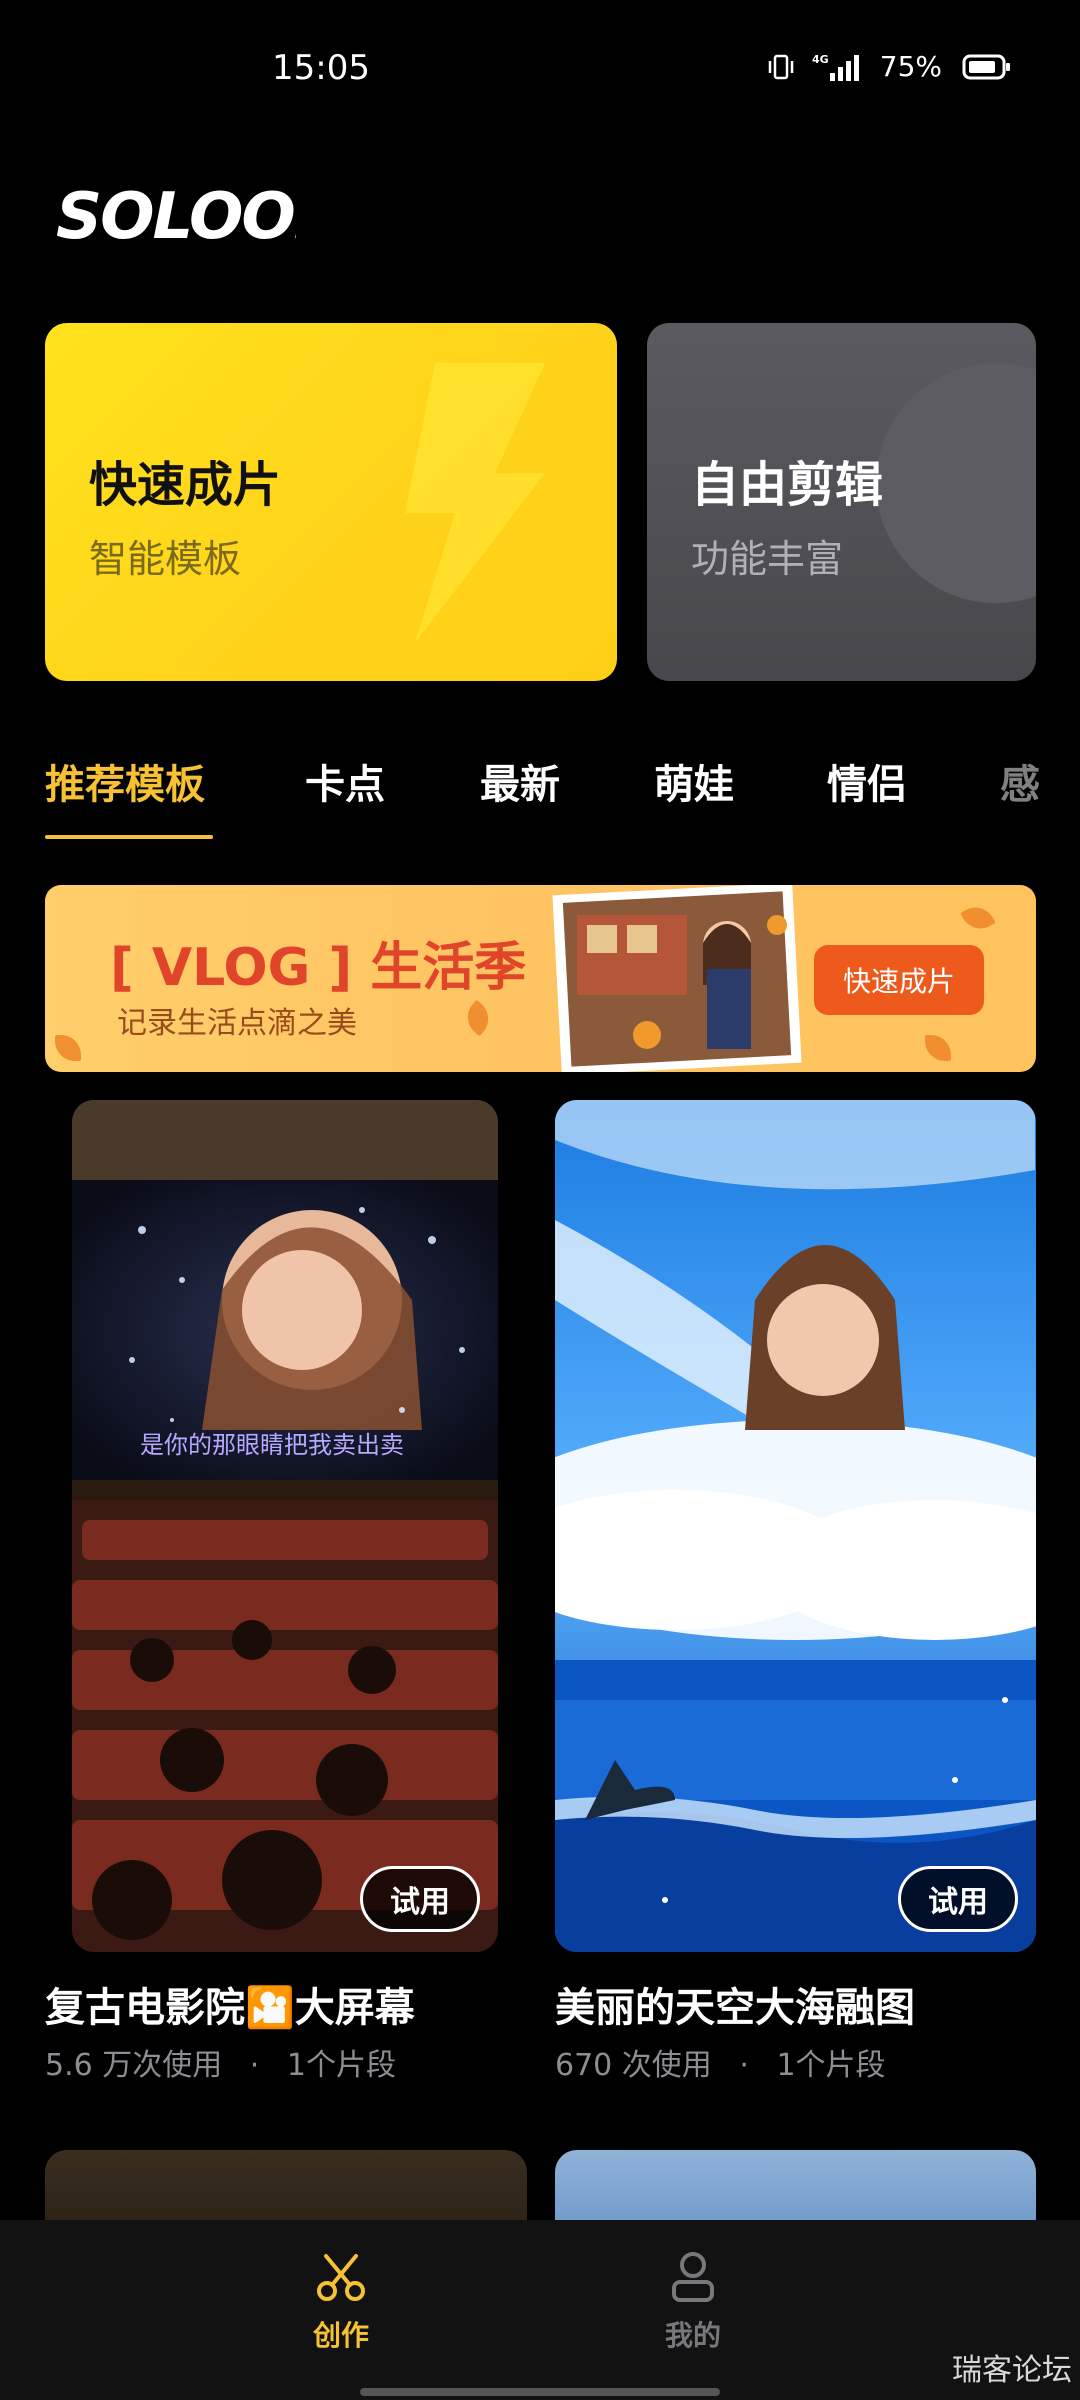 This screenshot has width=1080, height=2400. What do you see at coordinates (677, 978) in the screenshot?
I see `banner-illustration` at bounding box center [677, 978].